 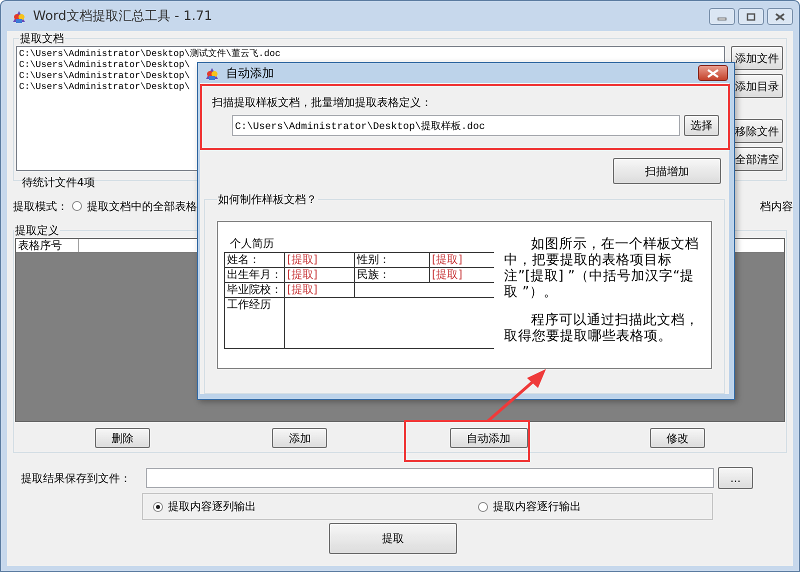 What do you see at coordinates (370, 53) in the screenshot?
I see `file-item: C:\Users\Administrator\Desktop\测试文件\董云飞.doc` at bounding box center [370, 53].